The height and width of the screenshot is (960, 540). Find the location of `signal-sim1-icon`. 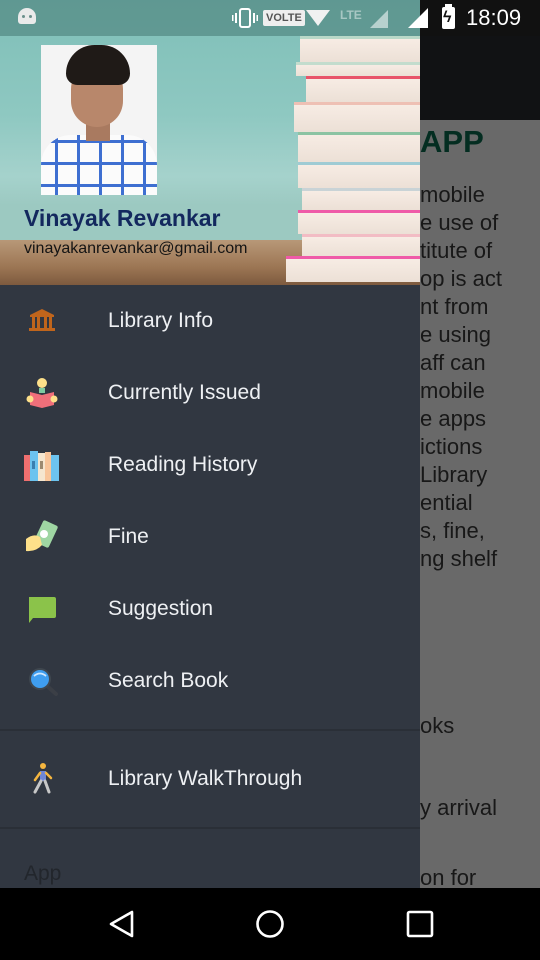

signal-sim1-icon is located at coordinates (379, 19).